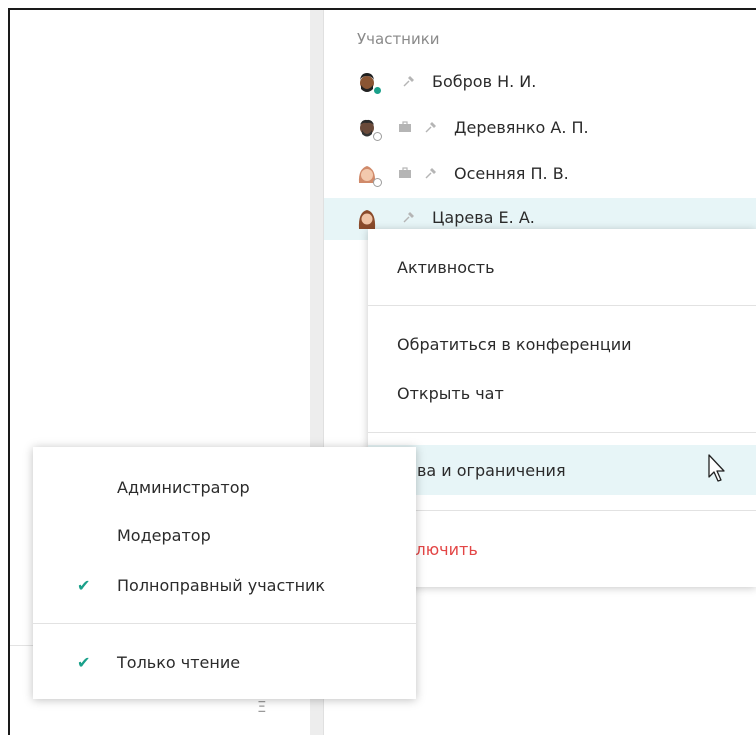  Describe the element at coordinates (716, 468) in the screenshot. I see `mouse-cursor-icon` at that location.